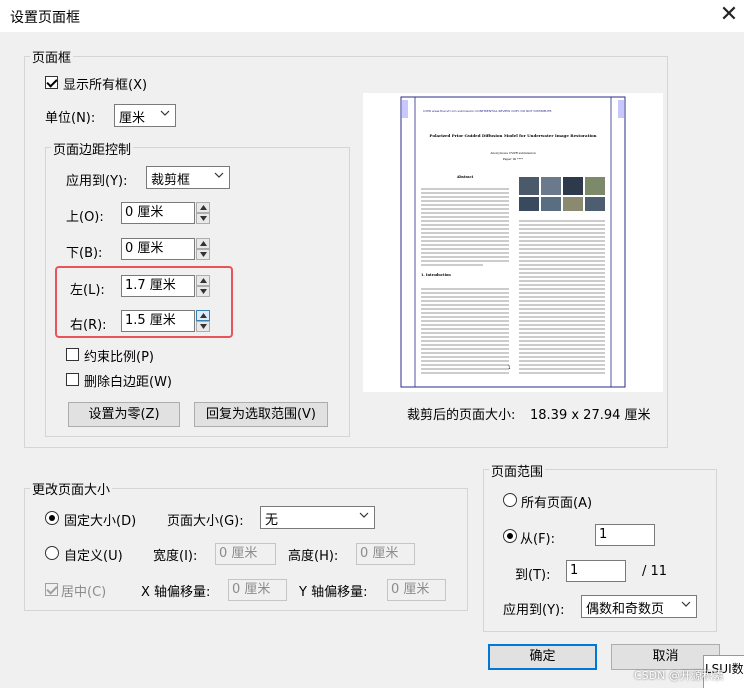 The width and height of the screenshot is (744, 688). Describe the element at coordinates (461, 415) in the screenshot. I see `cropped-size-label: 裁剪后的页面大小:` at that location.